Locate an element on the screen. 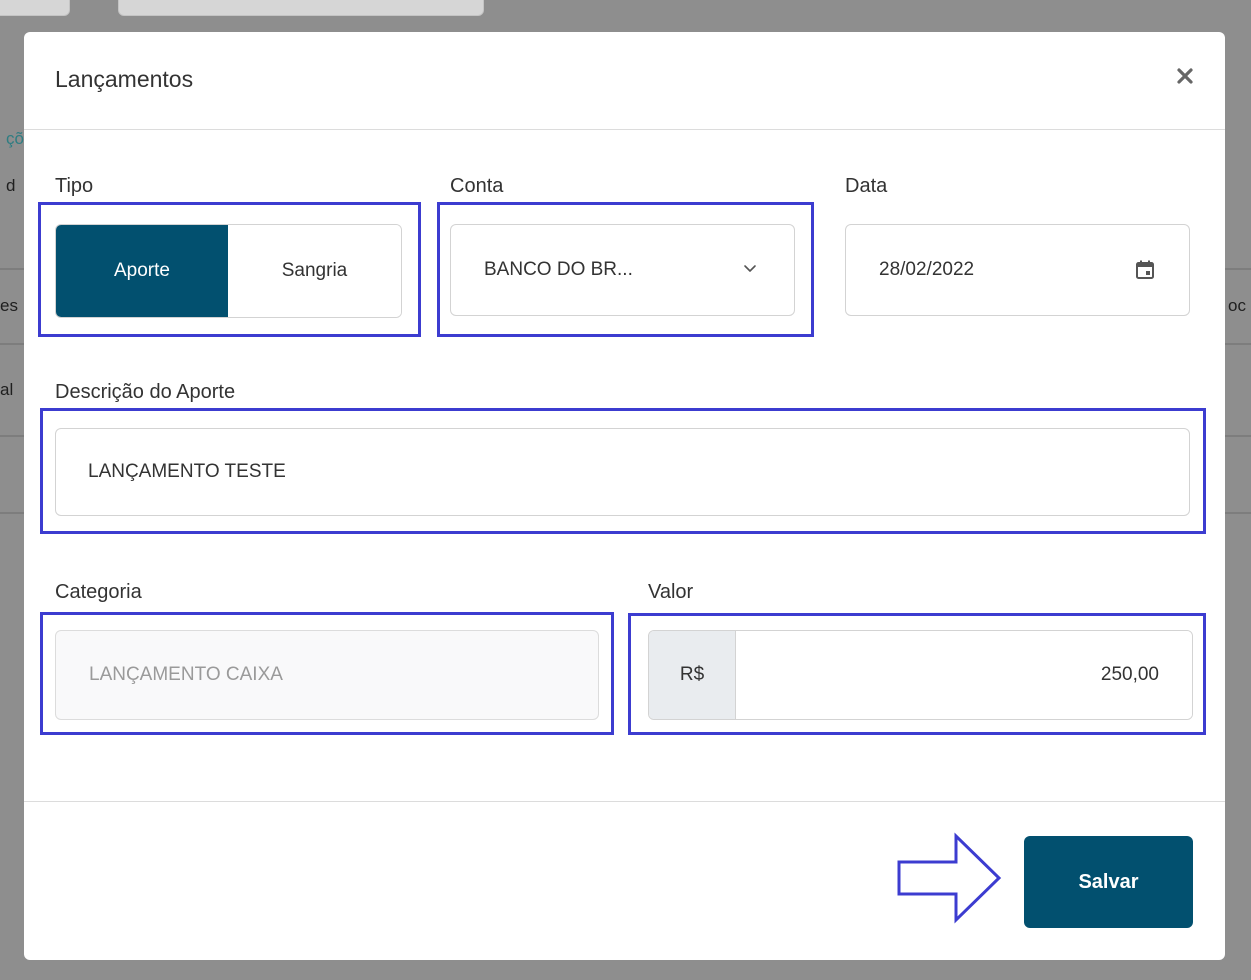 The image size is (1251, 980). valor-label: Valor is located at coordinates (671, 592).